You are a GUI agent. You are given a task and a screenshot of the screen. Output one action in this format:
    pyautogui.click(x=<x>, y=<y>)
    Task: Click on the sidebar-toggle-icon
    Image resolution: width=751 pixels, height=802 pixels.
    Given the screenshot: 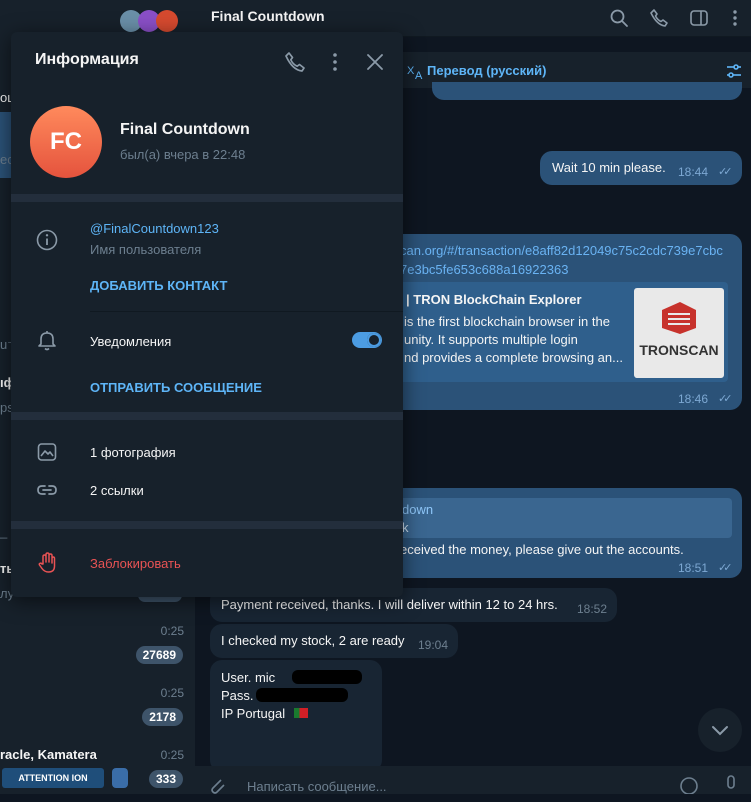 What is the action you would take?
    pyautogui.click(x=699, y=18)
    